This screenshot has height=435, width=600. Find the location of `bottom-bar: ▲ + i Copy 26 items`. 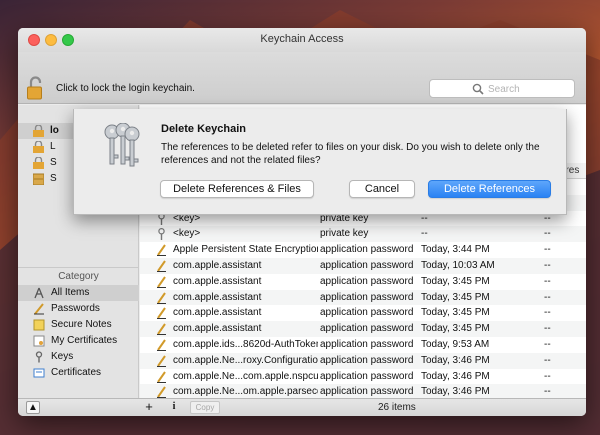

bottom-bar: ▲ + i Copy 26 items is located at coordinates (302, 407).